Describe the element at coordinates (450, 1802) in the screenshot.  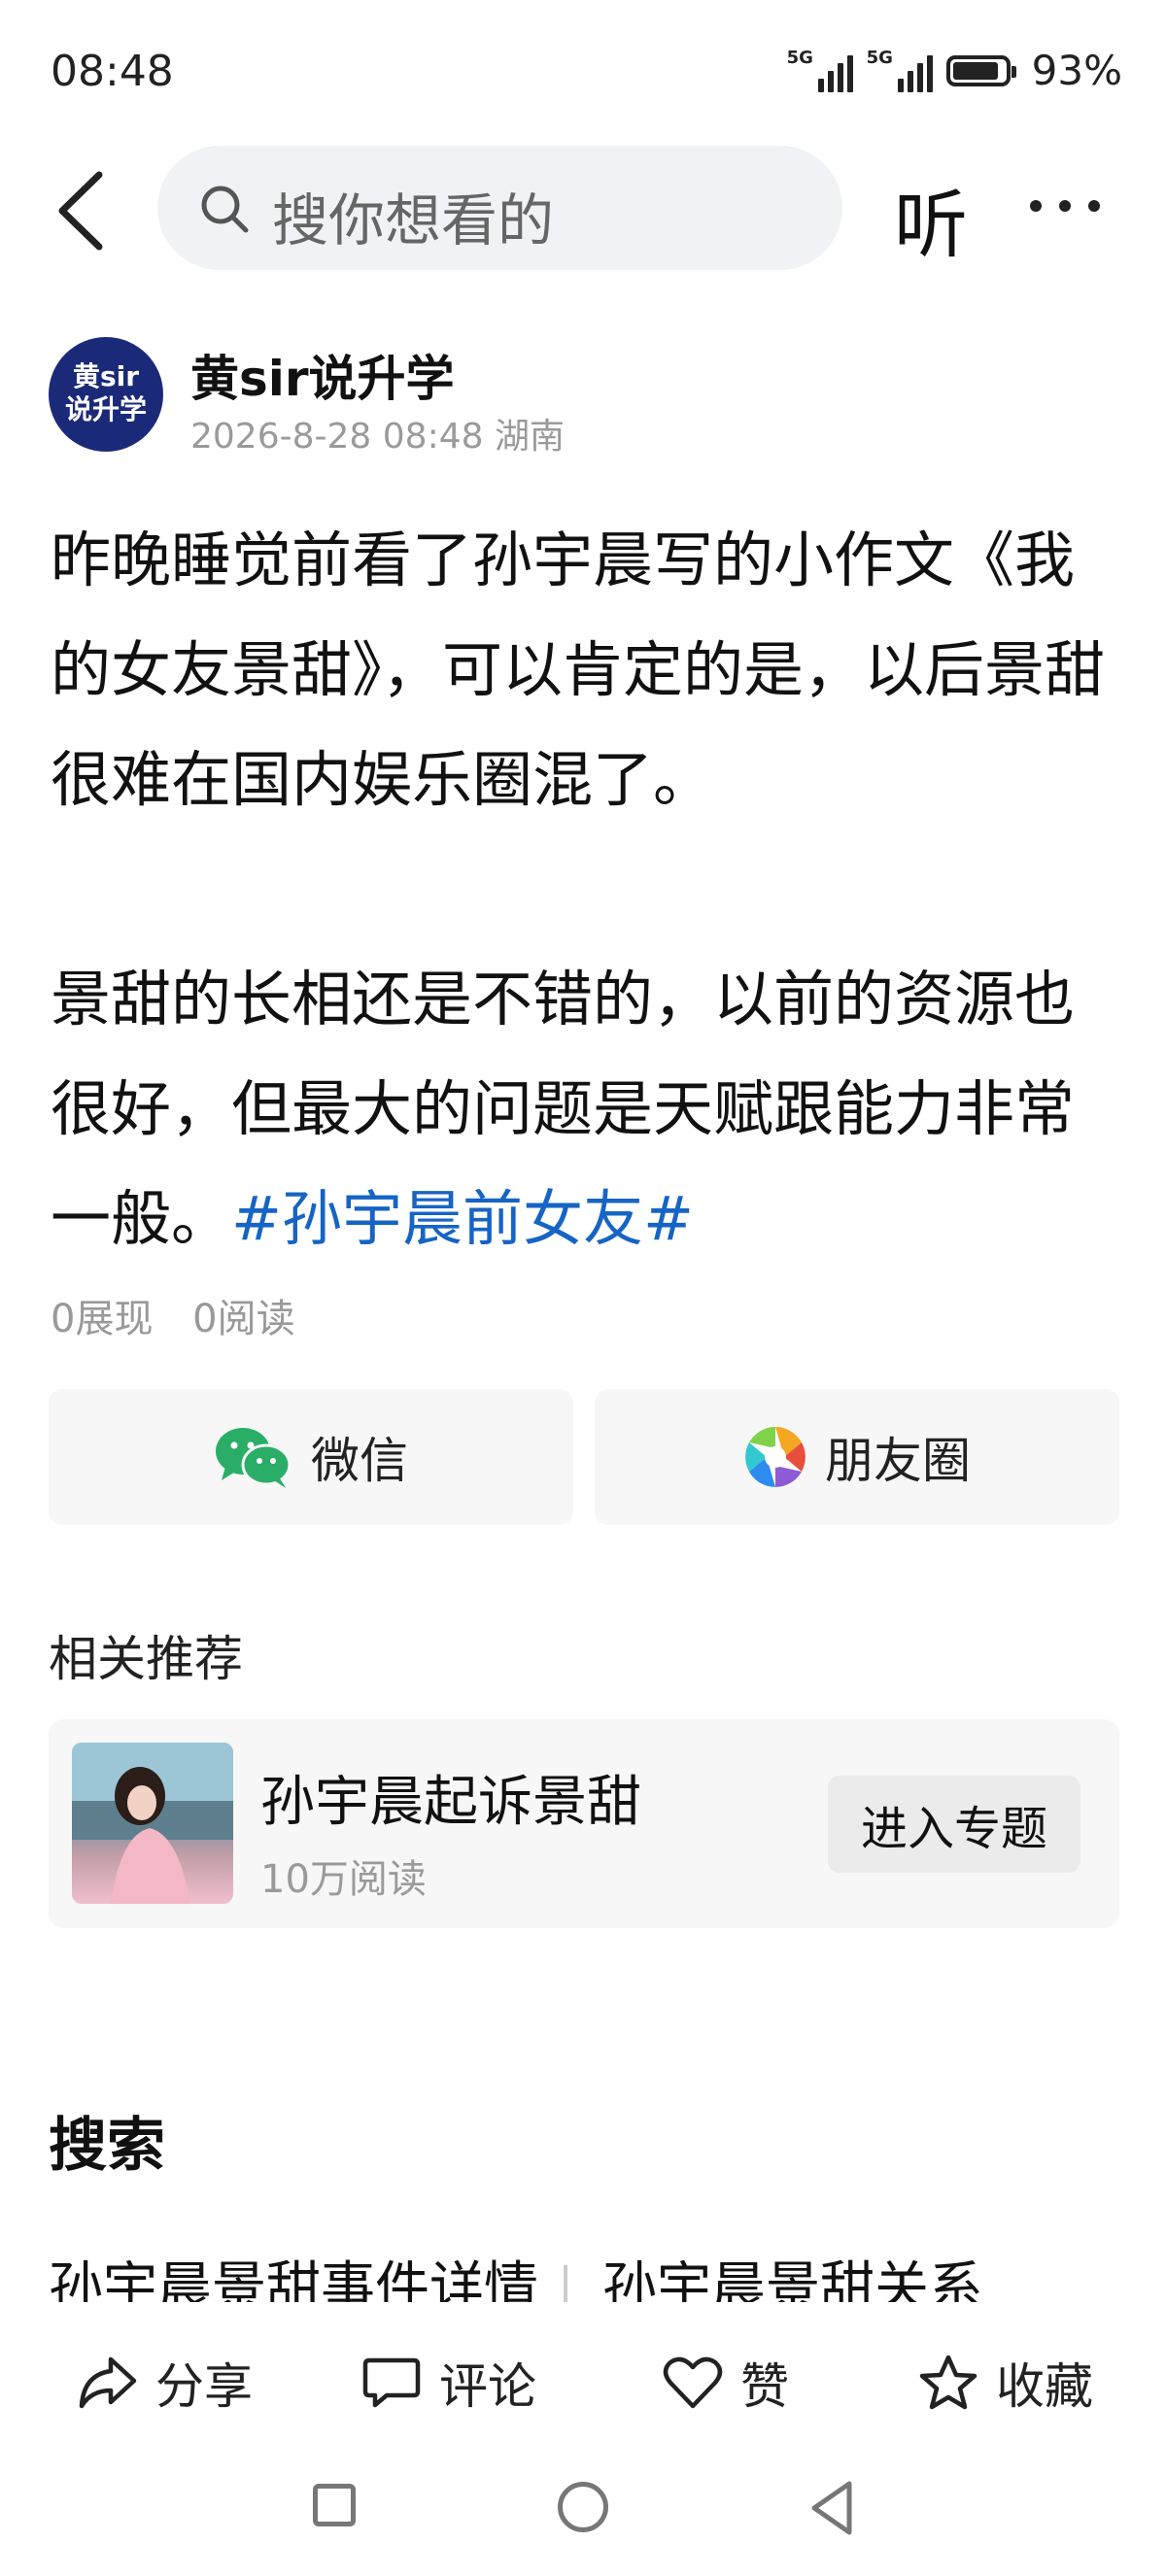
I see `related-topic-title: 孙宇晨起诉景甜` at that location.